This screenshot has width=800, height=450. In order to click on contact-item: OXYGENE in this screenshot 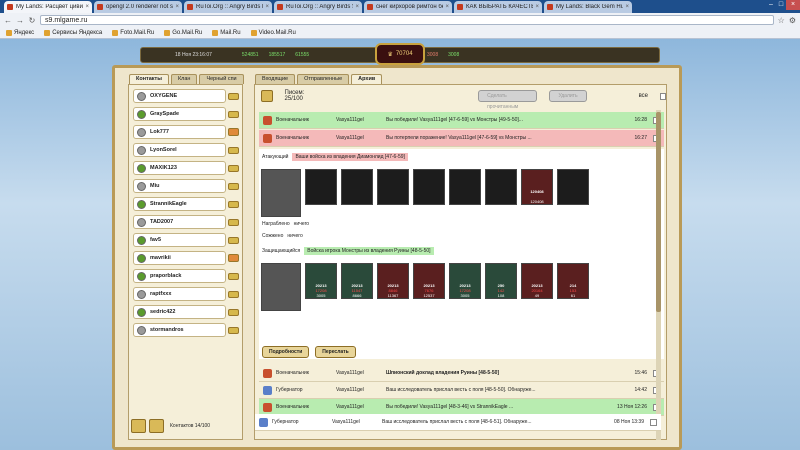, I will do `click(179, 96)`.